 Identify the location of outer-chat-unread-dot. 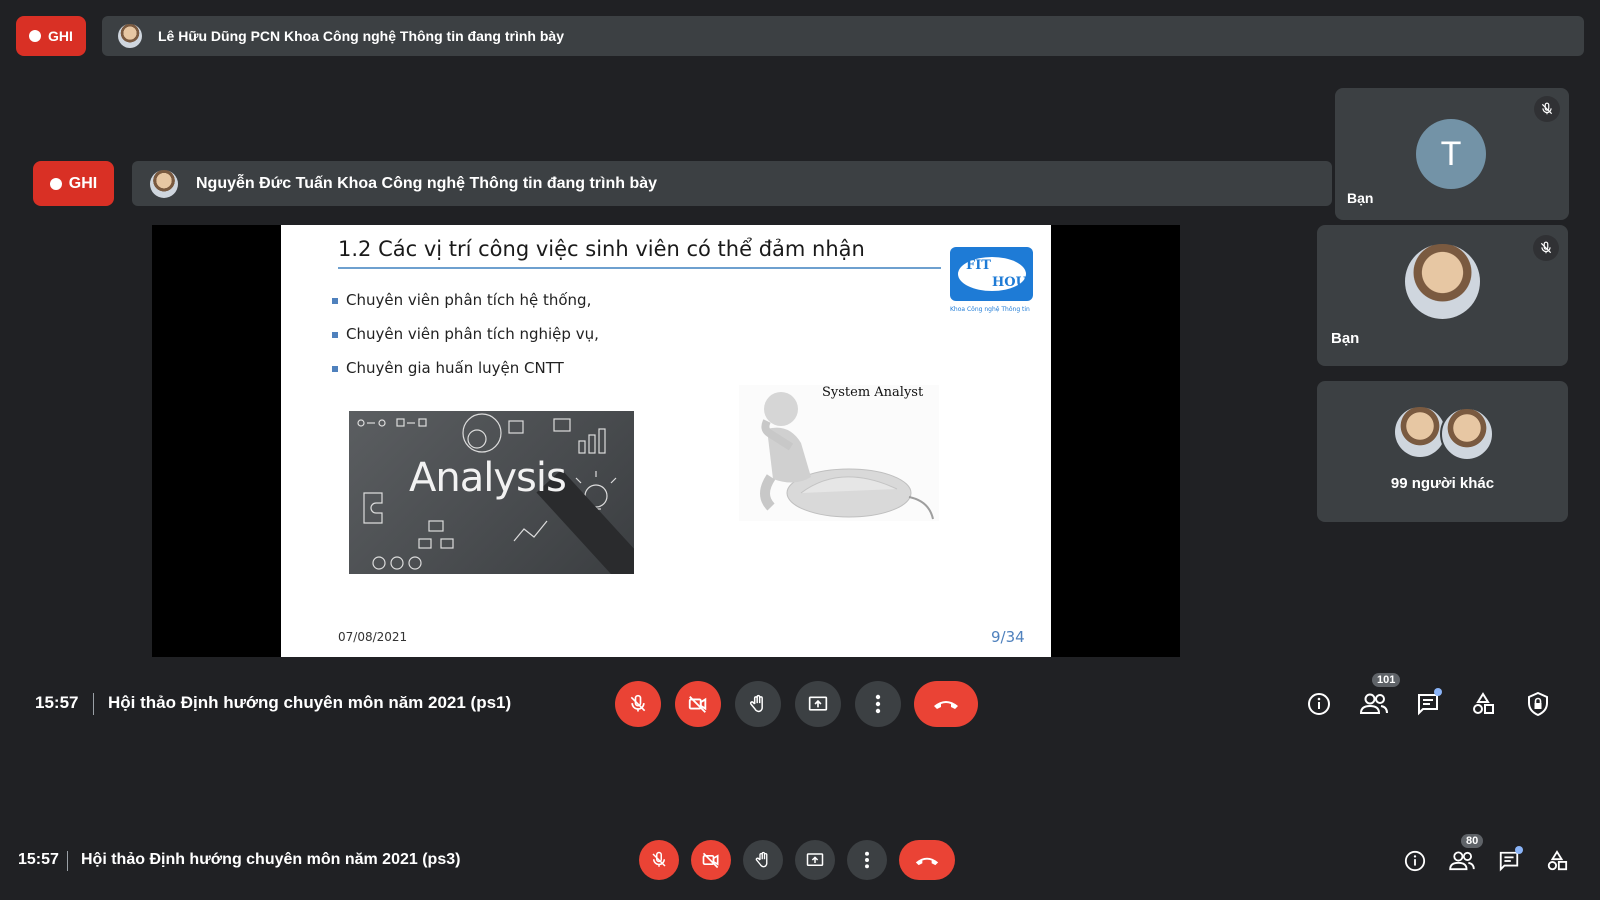
(1519, 850).